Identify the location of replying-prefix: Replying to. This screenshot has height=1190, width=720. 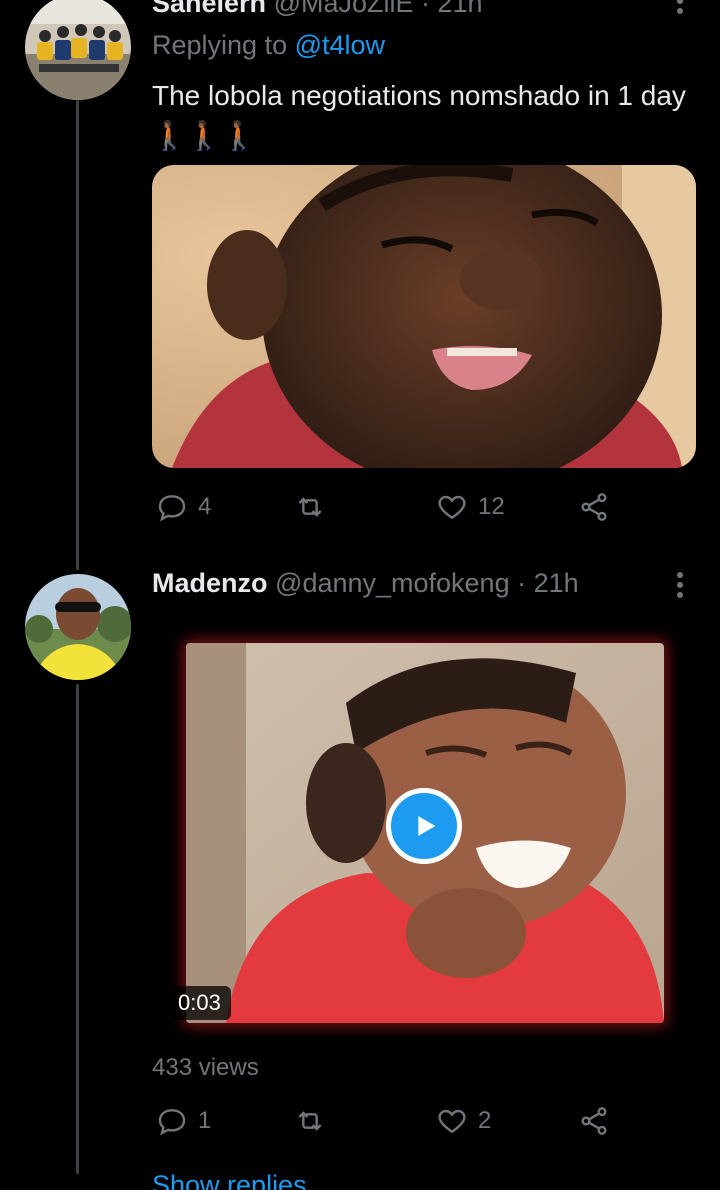
(223, 45).